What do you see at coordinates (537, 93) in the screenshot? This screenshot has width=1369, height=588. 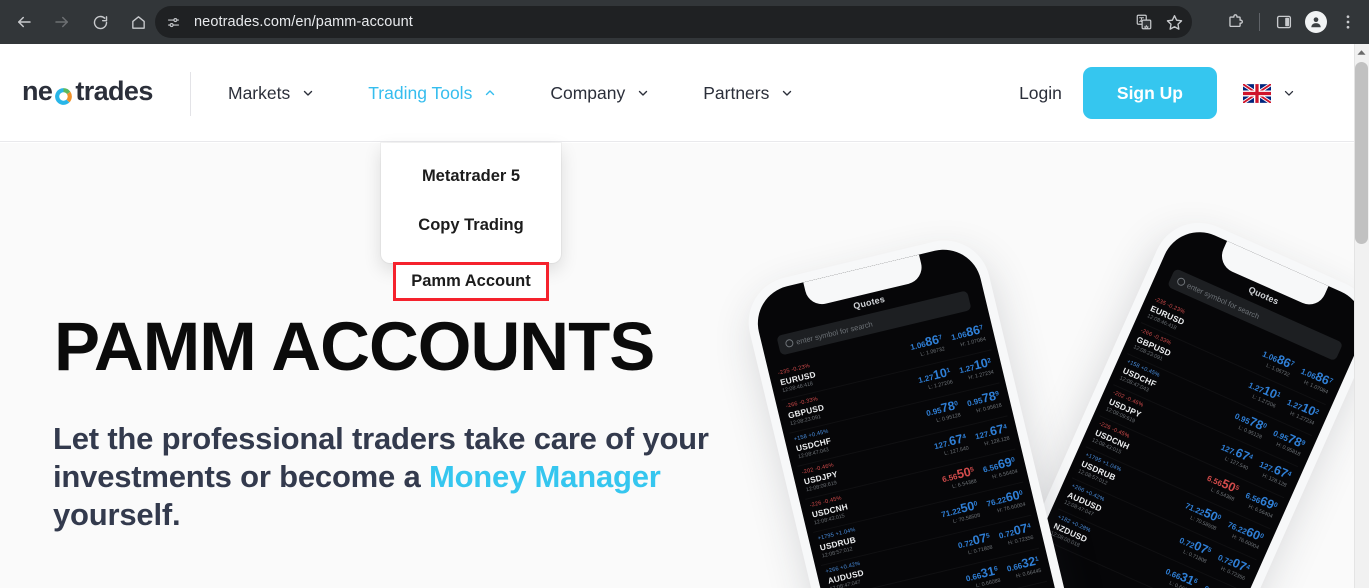 I see `main-navigation: Markets Trading Tools Company Partners` at bounding box center [537, 93].